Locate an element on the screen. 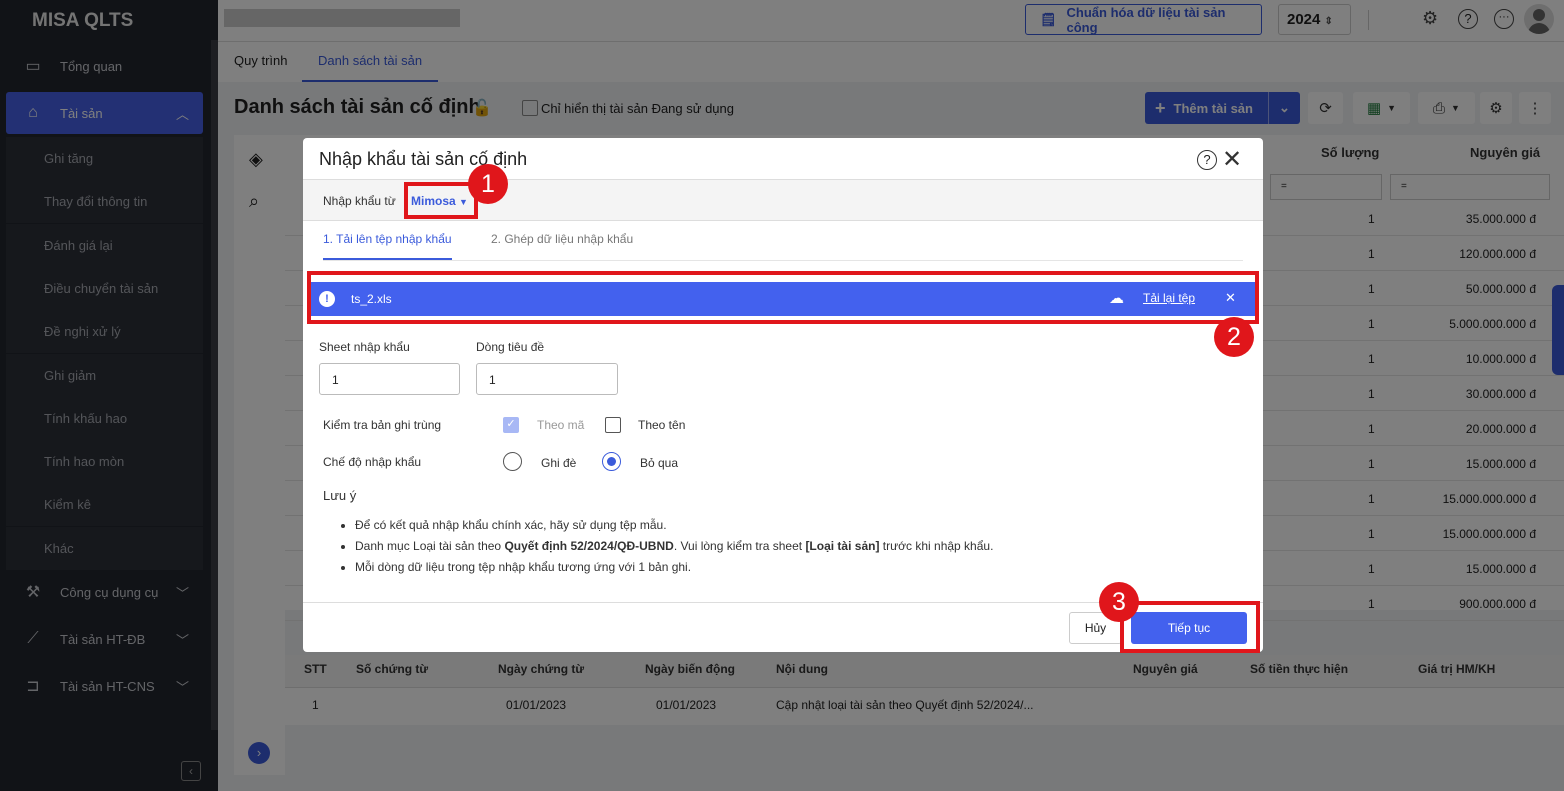 The image size is (1564, 791). step-upload: 1. Tải lên tệp nhập khẩu is located at coordinates (387, 246).